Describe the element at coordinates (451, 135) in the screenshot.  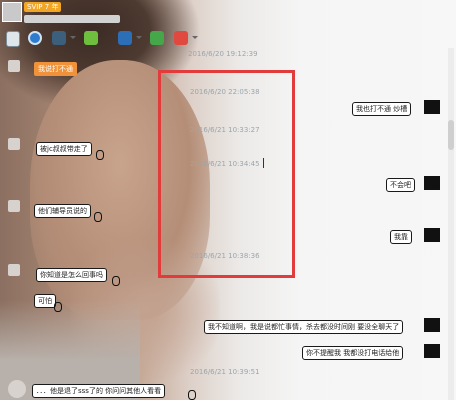
I see `scrollbar-thumb` at that location.